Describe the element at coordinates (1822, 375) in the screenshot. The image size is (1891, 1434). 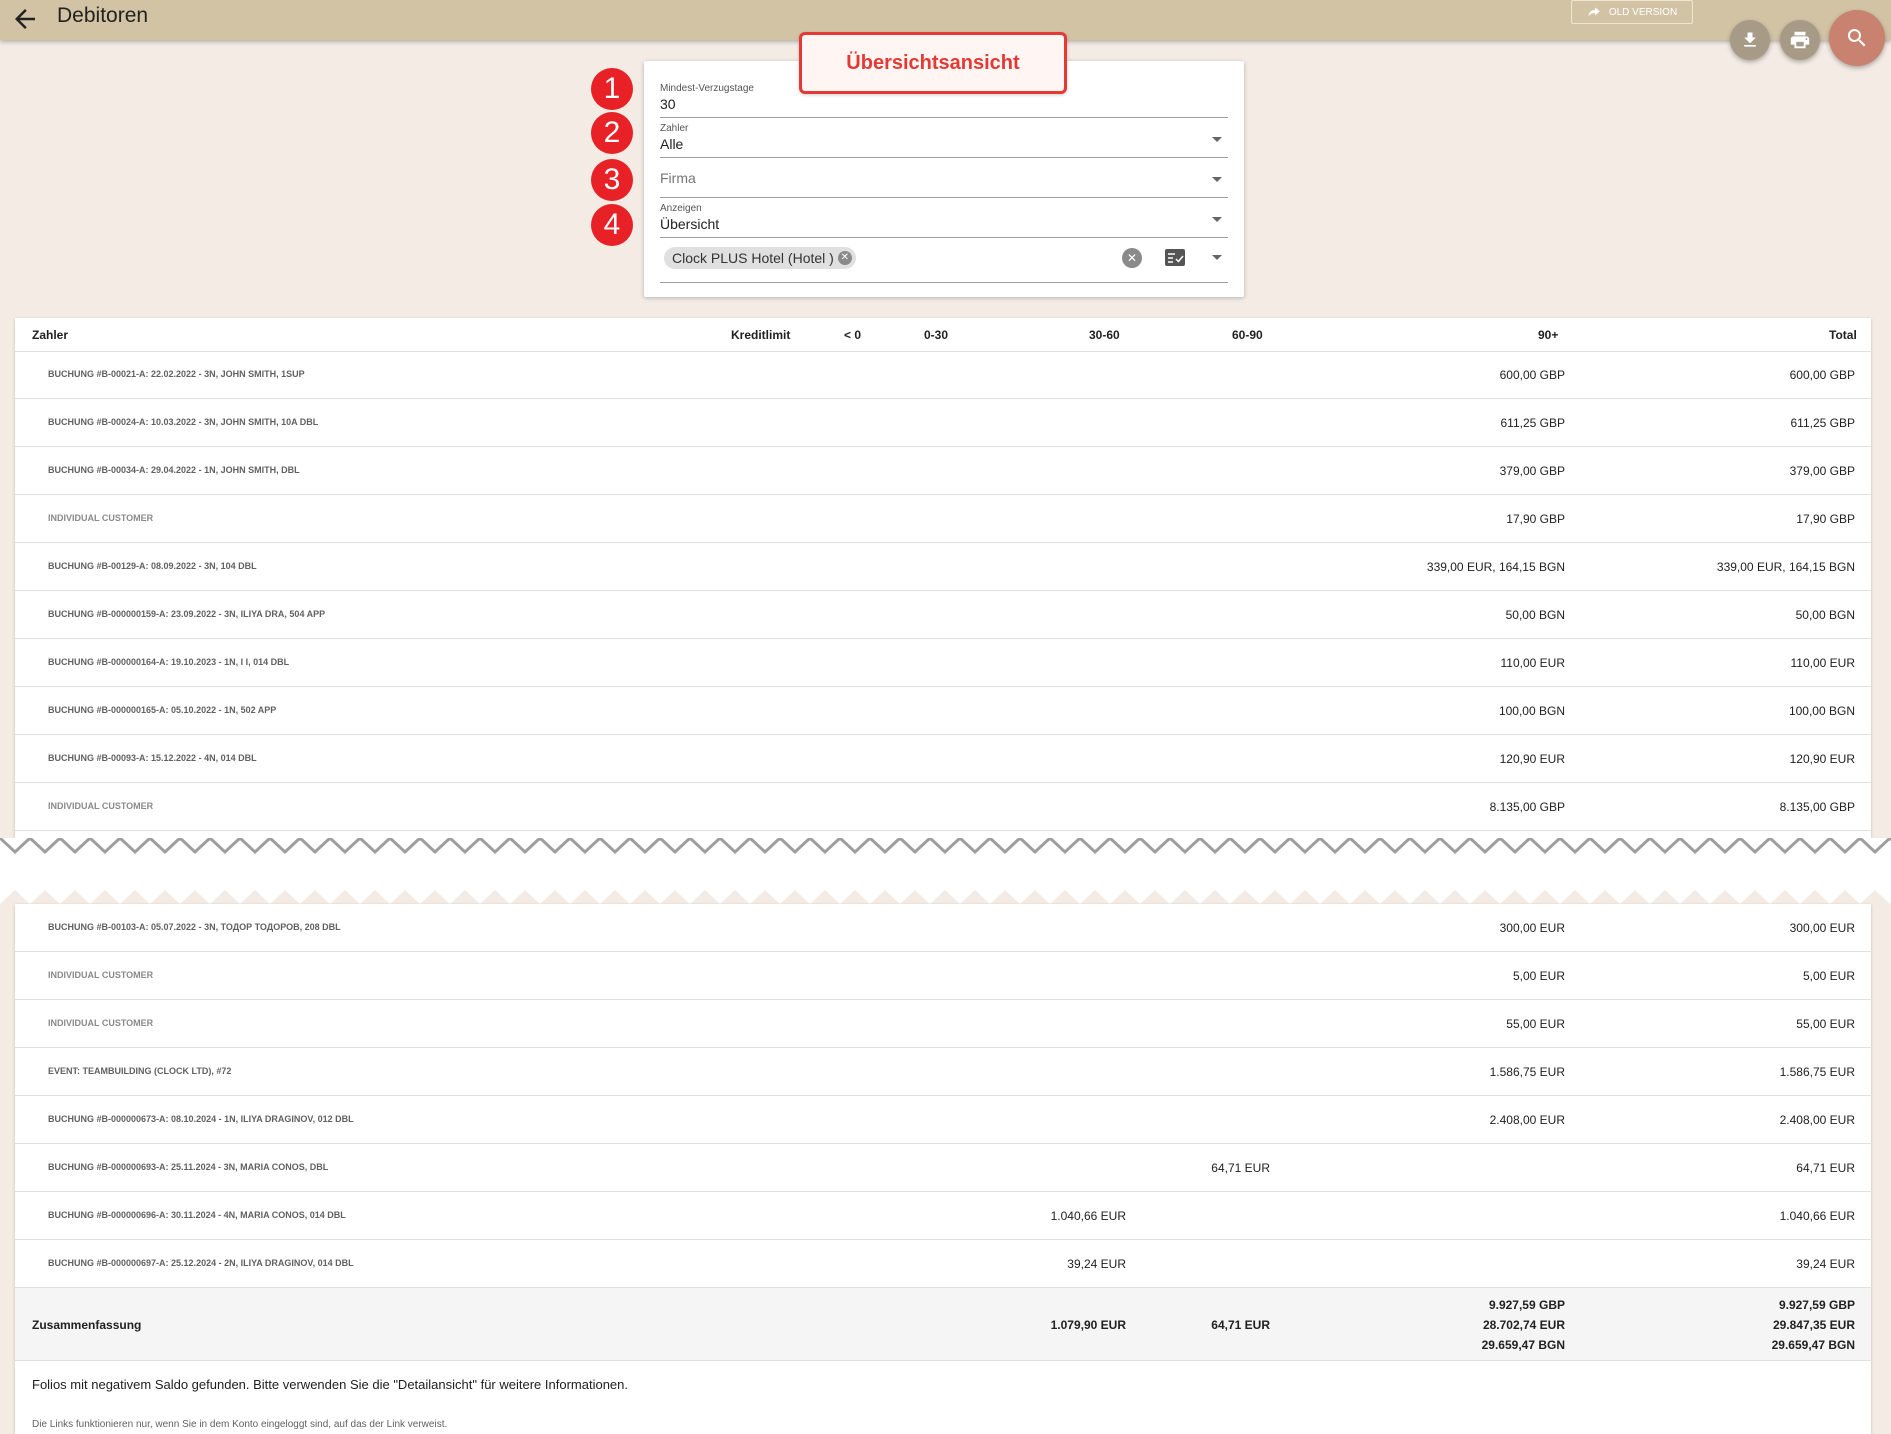
I see `cell-total: 600,00 GBP` at that location.